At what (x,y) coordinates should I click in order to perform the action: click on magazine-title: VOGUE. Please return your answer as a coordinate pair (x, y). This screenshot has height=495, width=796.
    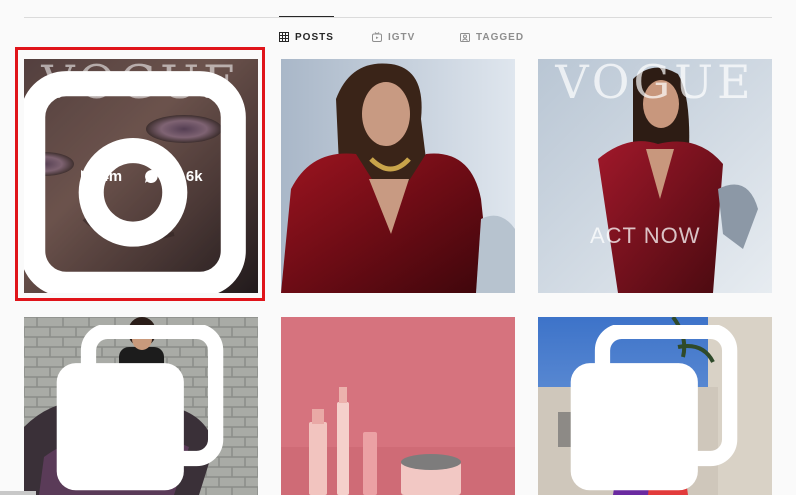
    Looking at the image, I should click on (655, 84).